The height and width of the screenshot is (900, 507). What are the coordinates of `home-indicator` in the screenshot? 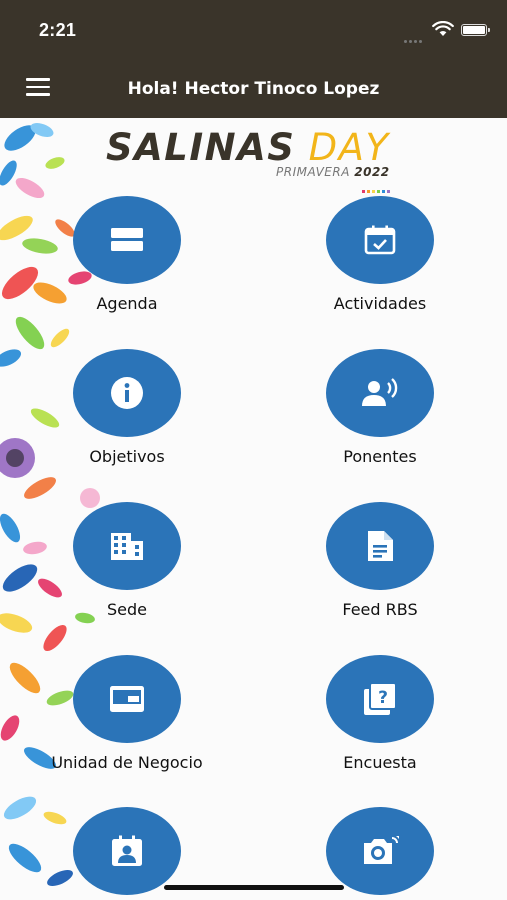 It's located at (254, 887).